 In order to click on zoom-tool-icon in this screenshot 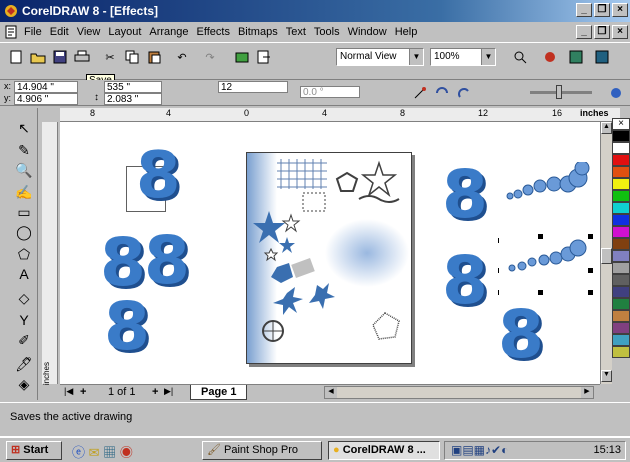, I will do `click(520, 57)`.